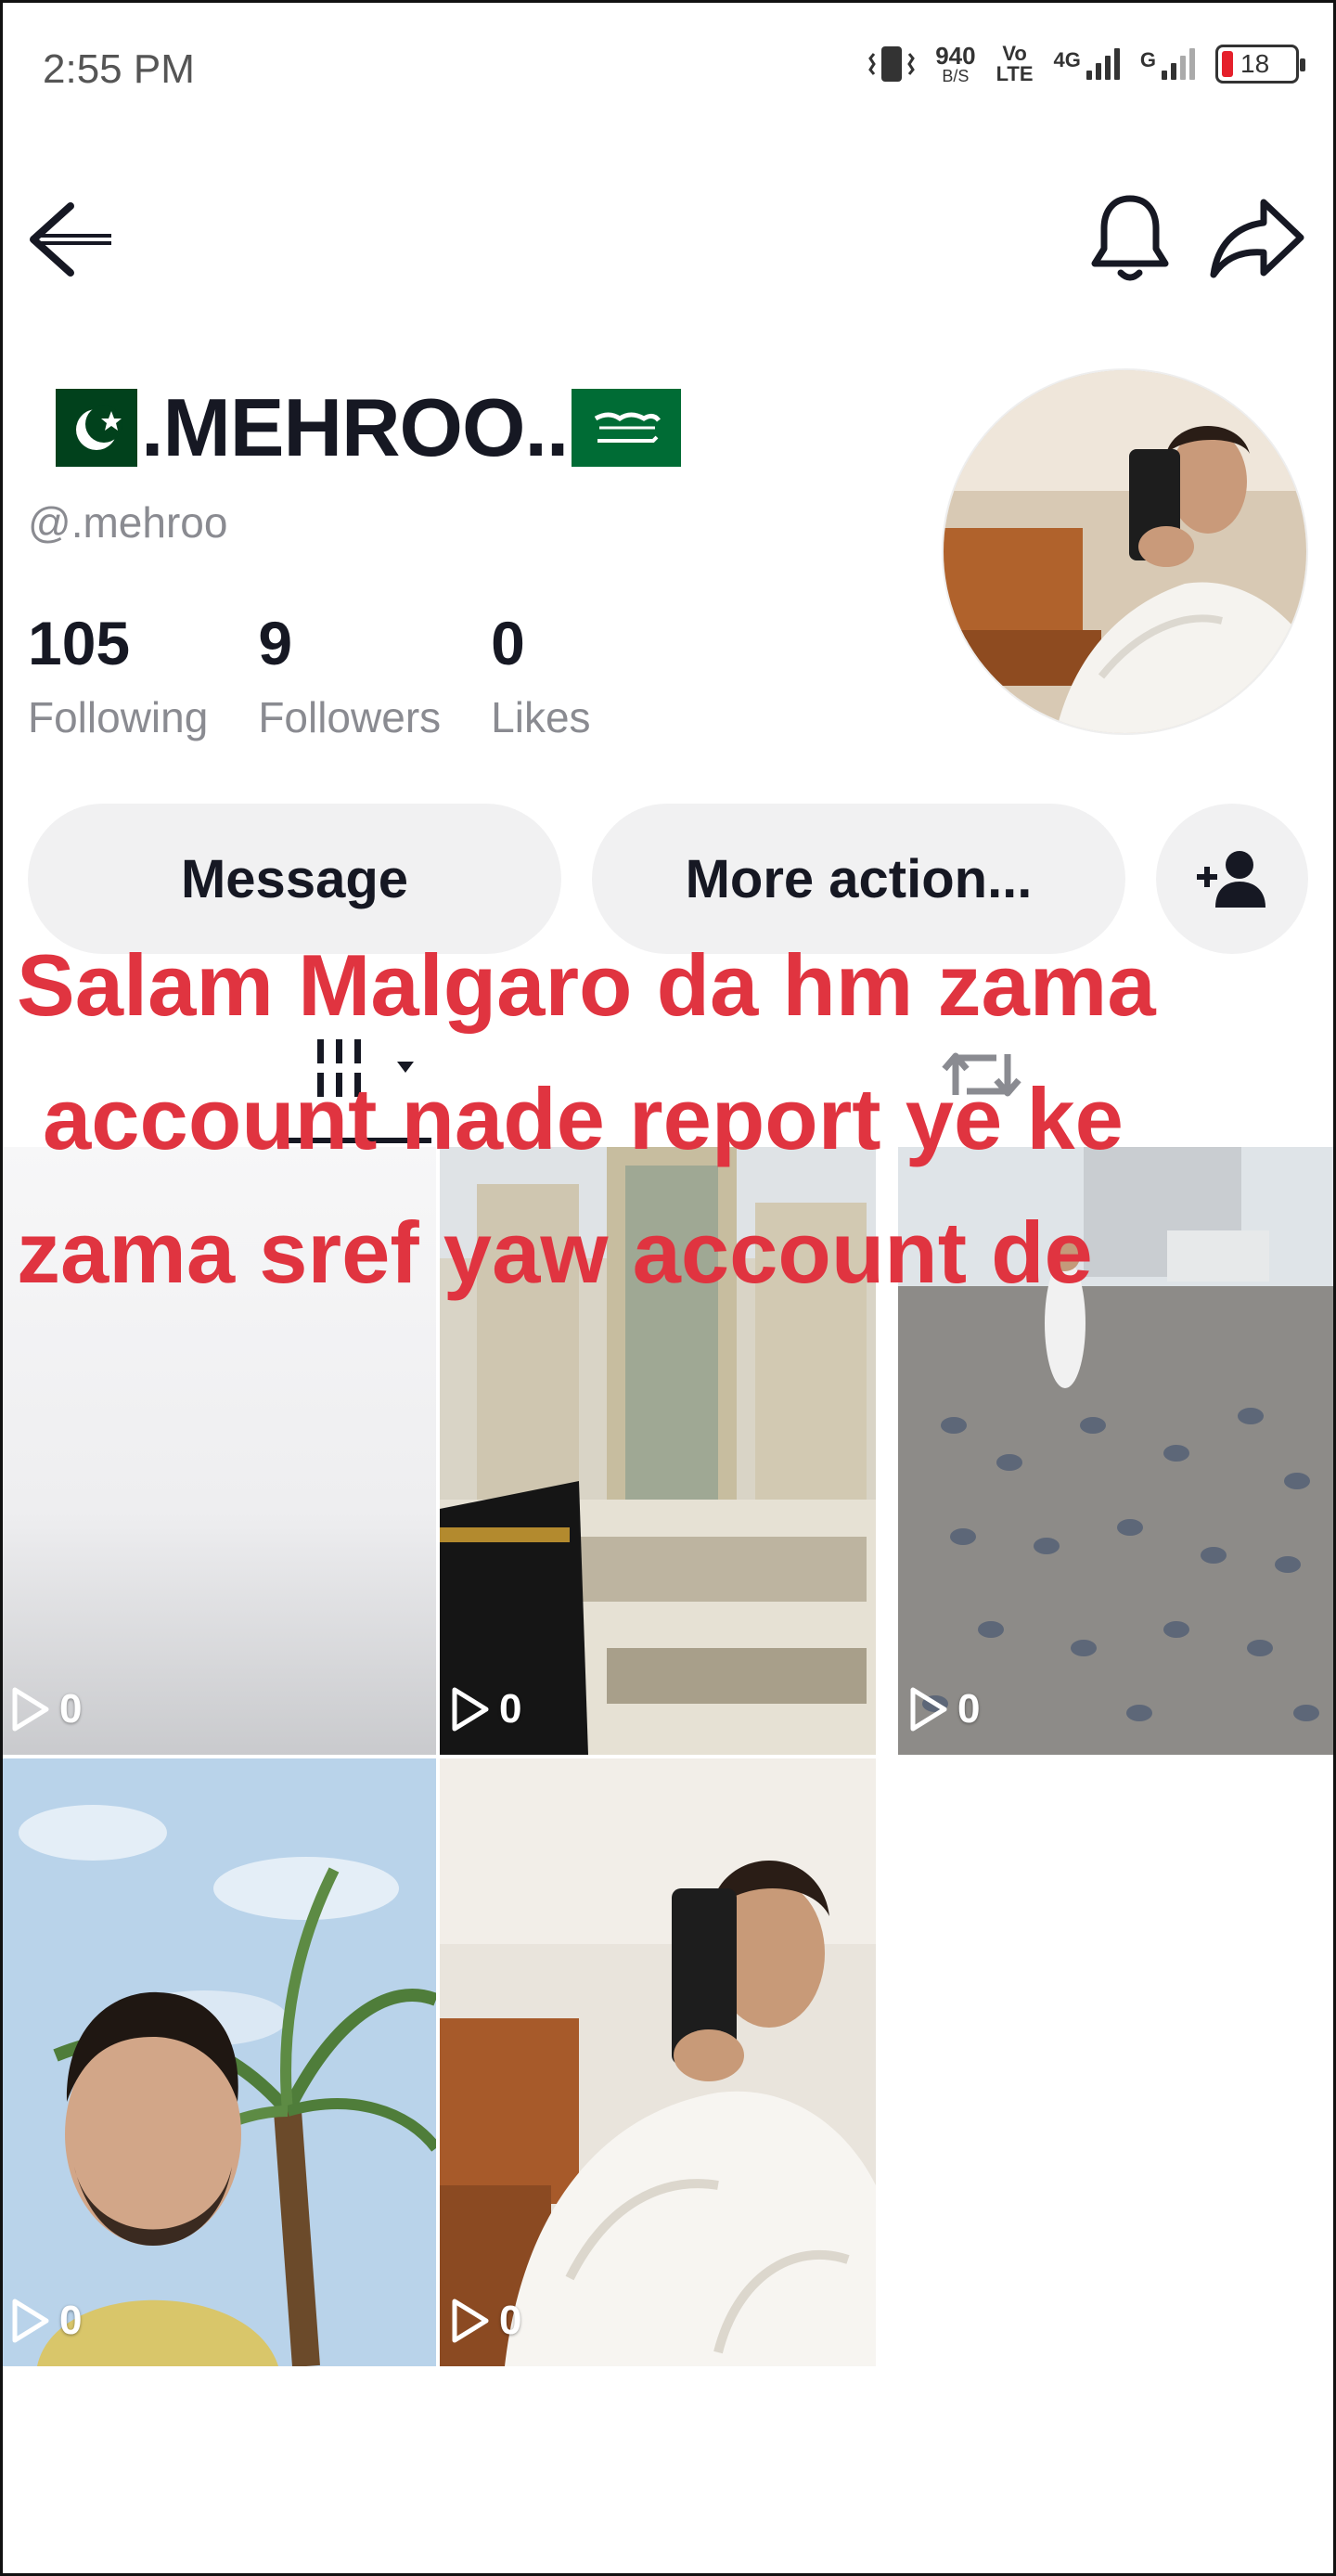 Image resolution: width=1336 pixels, height=2576 pixels. Describe the element at coordinates (1255, 63) in the screenshot. I see `battery-percent: 18` at that location.